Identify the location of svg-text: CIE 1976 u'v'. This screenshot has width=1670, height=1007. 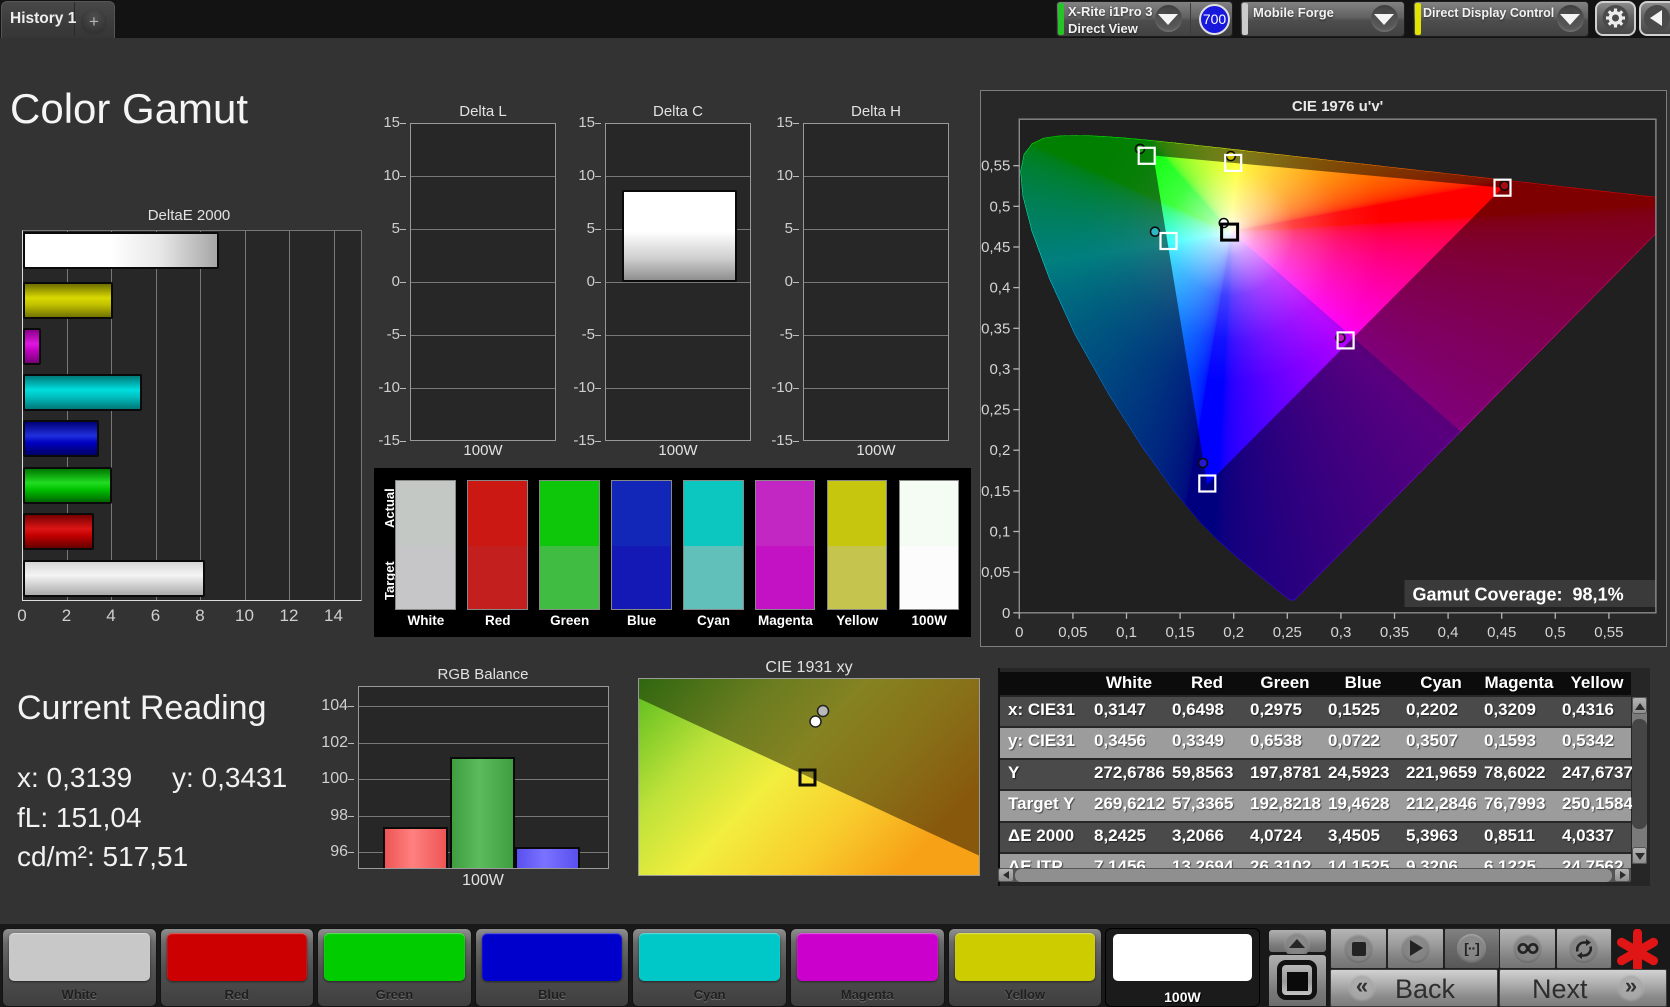
(1336, 106).